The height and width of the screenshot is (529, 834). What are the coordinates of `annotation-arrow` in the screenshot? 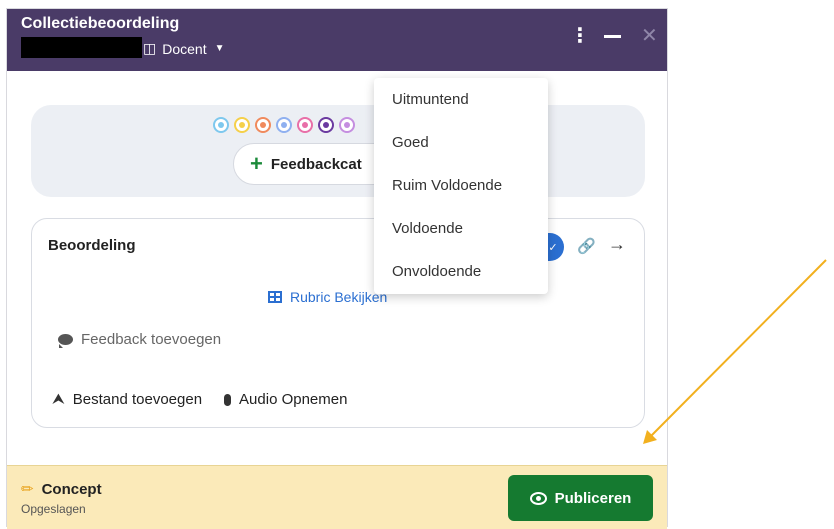 It's located at (735, 351).